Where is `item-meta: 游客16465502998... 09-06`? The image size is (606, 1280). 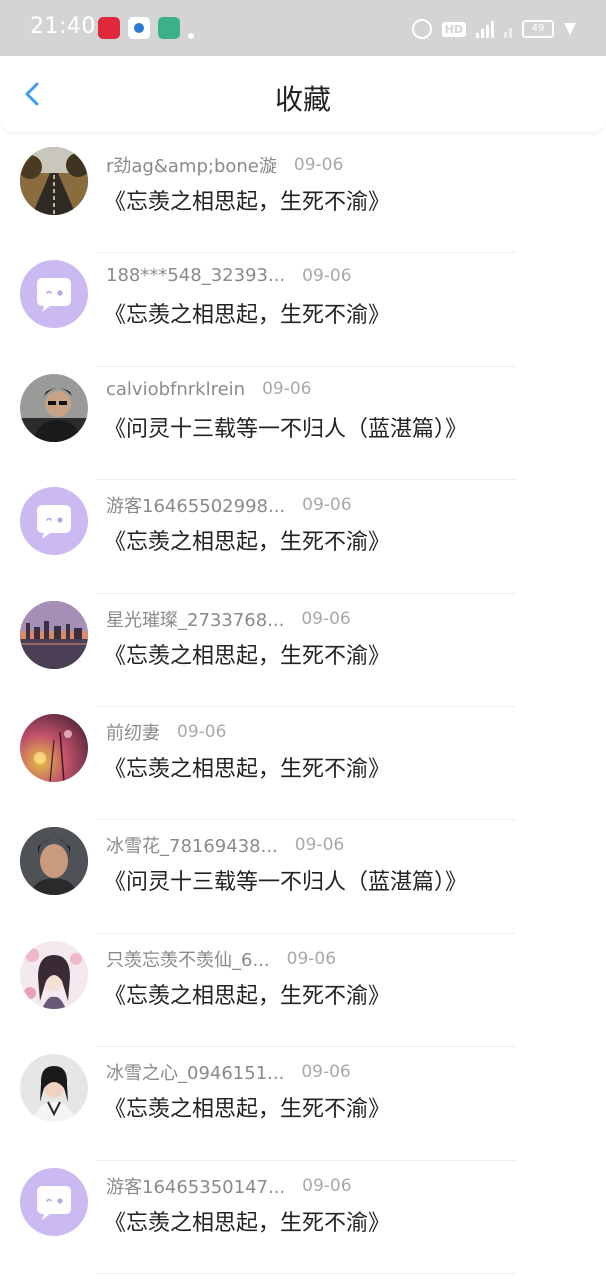
item-meta: 游客16465502998... 09-06 is located at coordinates (229, 505).